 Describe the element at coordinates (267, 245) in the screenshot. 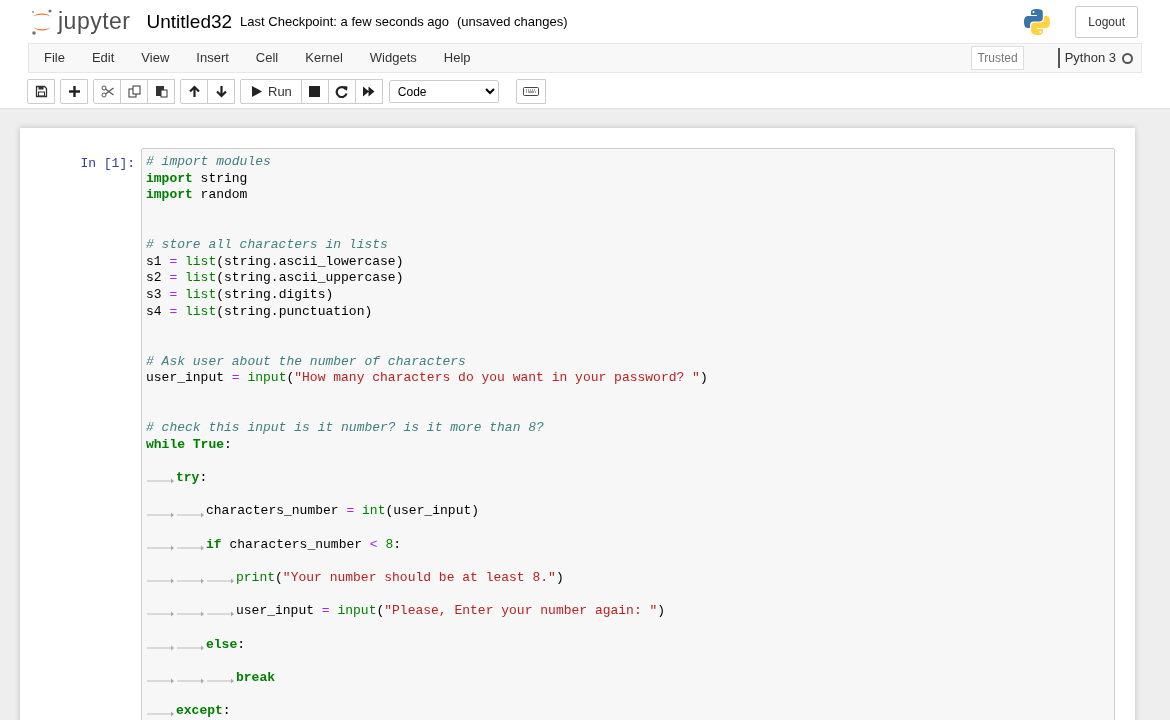

I see `code-line: # store all characters in lists` at that location.